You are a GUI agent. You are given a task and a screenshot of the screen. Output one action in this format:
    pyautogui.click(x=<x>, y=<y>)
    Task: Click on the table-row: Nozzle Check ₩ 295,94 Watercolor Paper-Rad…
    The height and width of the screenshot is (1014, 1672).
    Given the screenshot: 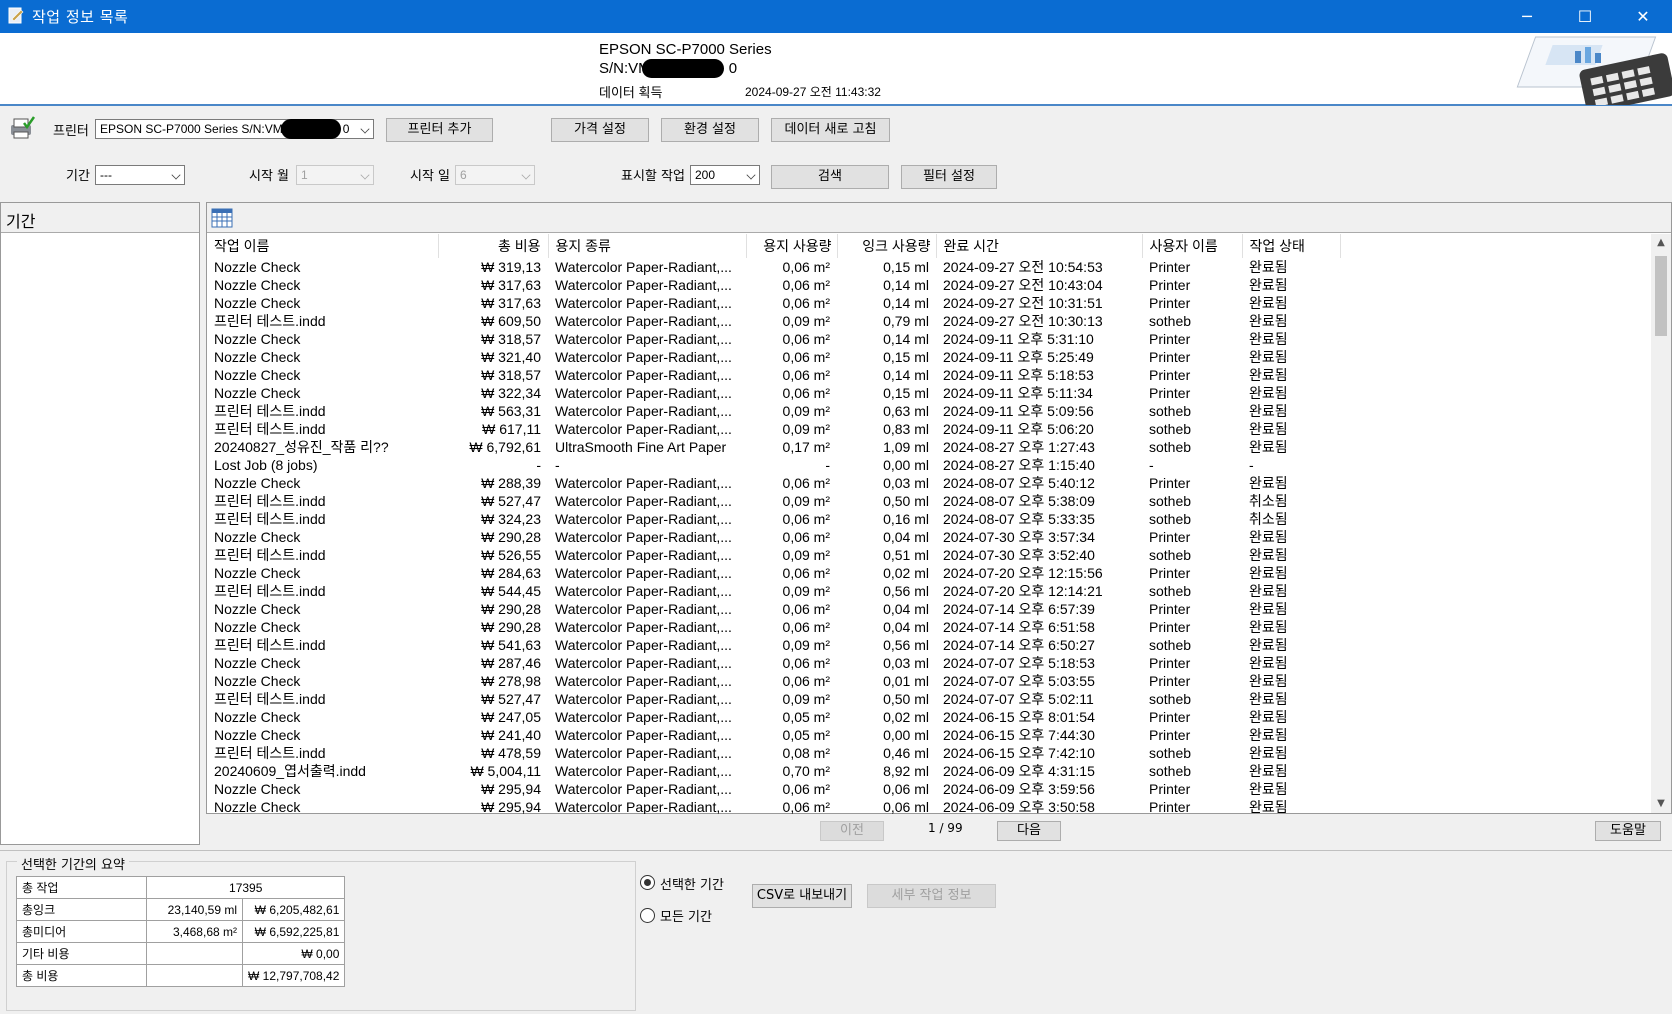 What is the action you would take?
    pyautogui.click(x=929, y=789)
    